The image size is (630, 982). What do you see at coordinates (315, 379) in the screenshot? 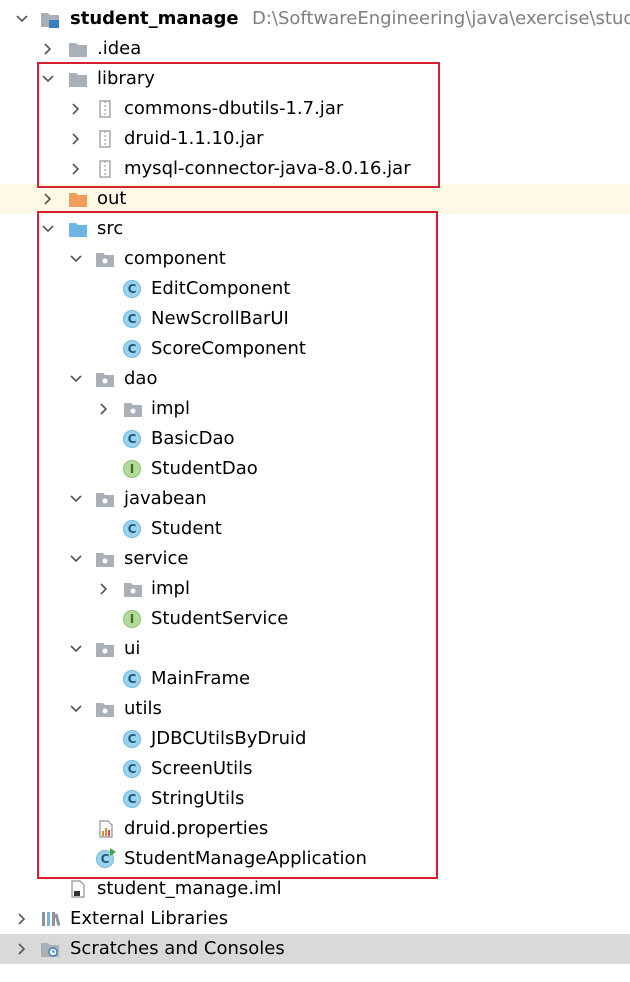
I see `tree-row-package-dao: dao` at bounding box center [315, 379].